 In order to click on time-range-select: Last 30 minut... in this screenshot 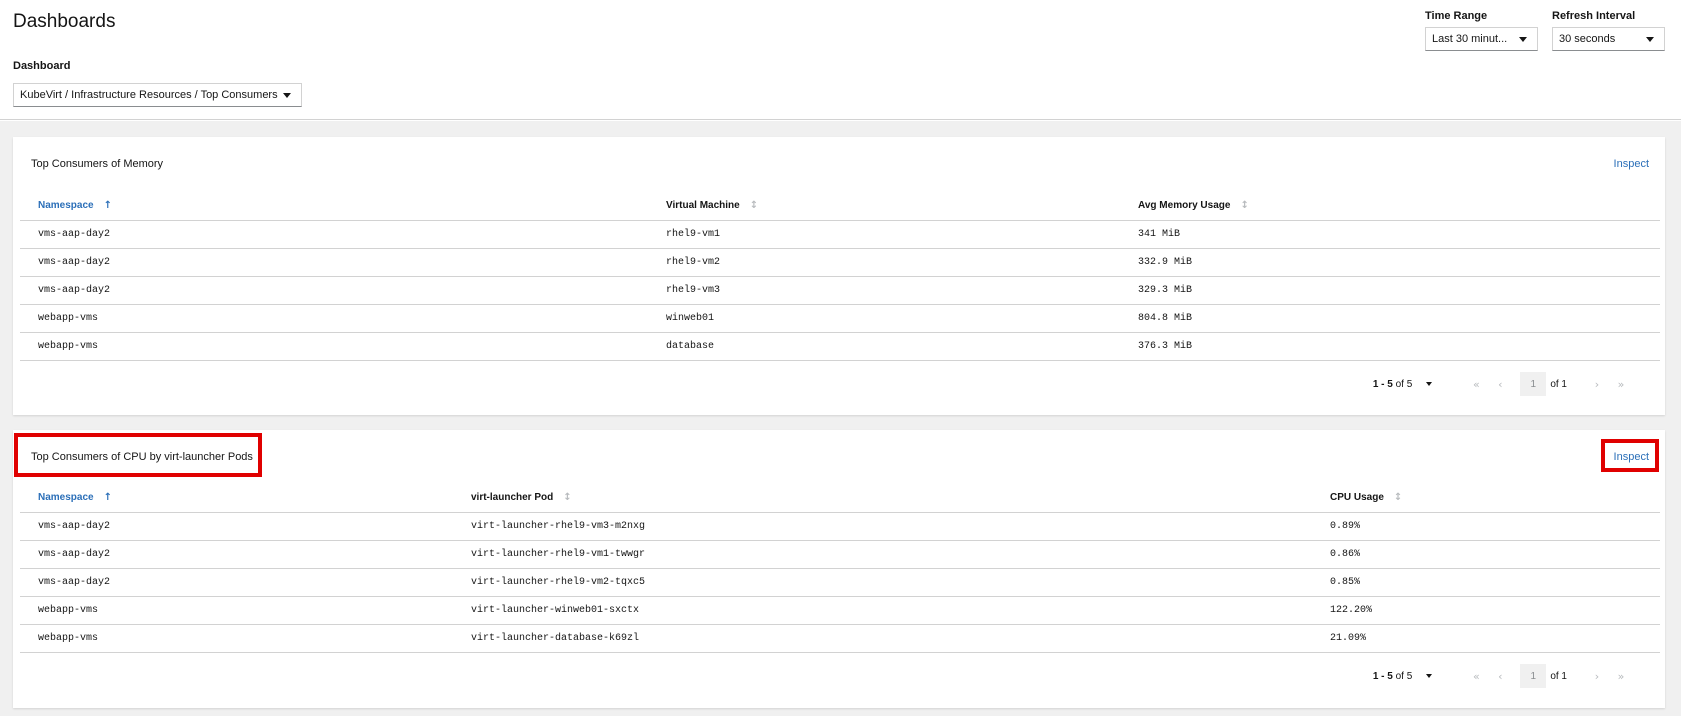, I will do `click(1481, 39)`.